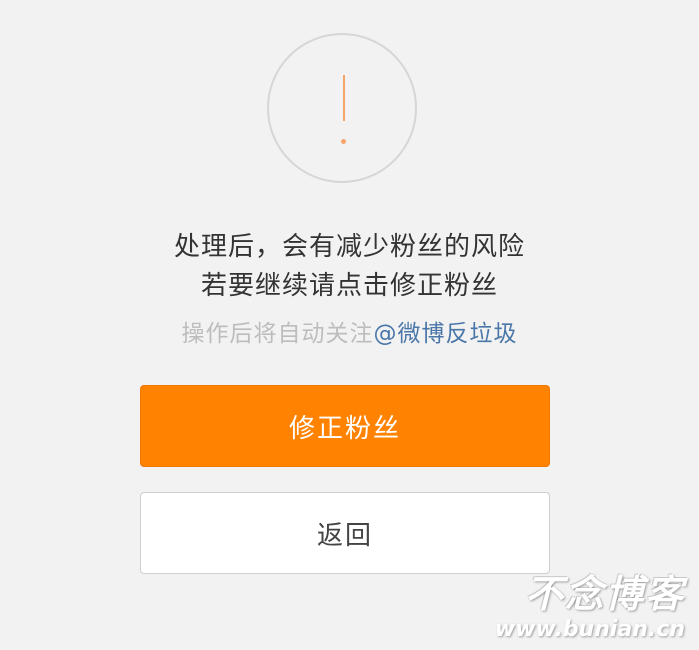 The width and height of the screenshot is (699, 650). Describe the element at coordinates (349, 286) in the screenshot. I see `warning-text-line-2: 若要继续请点击修正粉丝` at that location.